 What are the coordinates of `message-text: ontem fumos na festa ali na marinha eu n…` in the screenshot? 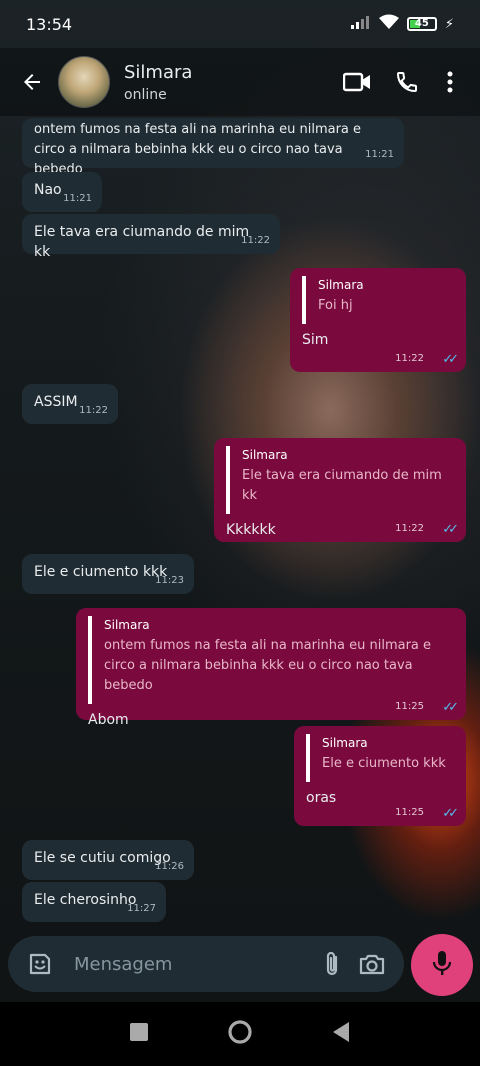 It's located at (198, 149).